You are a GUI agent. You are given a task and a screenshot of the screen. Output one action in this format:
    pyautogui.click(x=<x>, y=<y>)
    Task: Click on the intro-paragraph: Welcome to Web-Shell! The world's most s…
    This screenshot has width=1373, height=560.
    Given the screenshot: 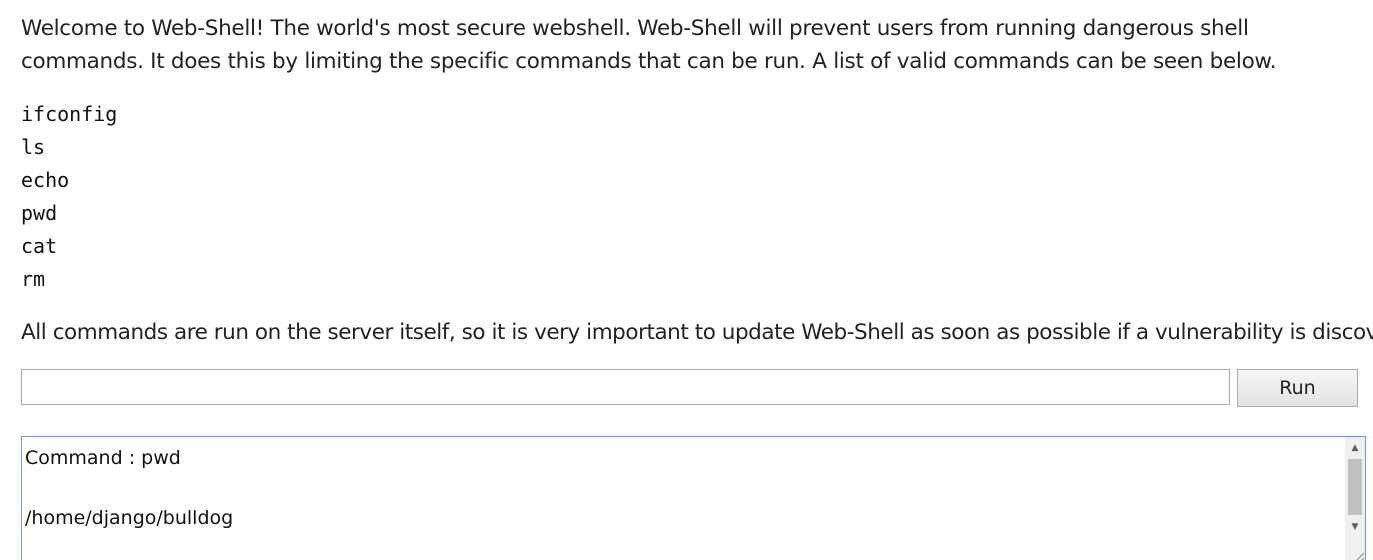 What is the action you would take?
    pyautogui.click(x=649, y=45)
    